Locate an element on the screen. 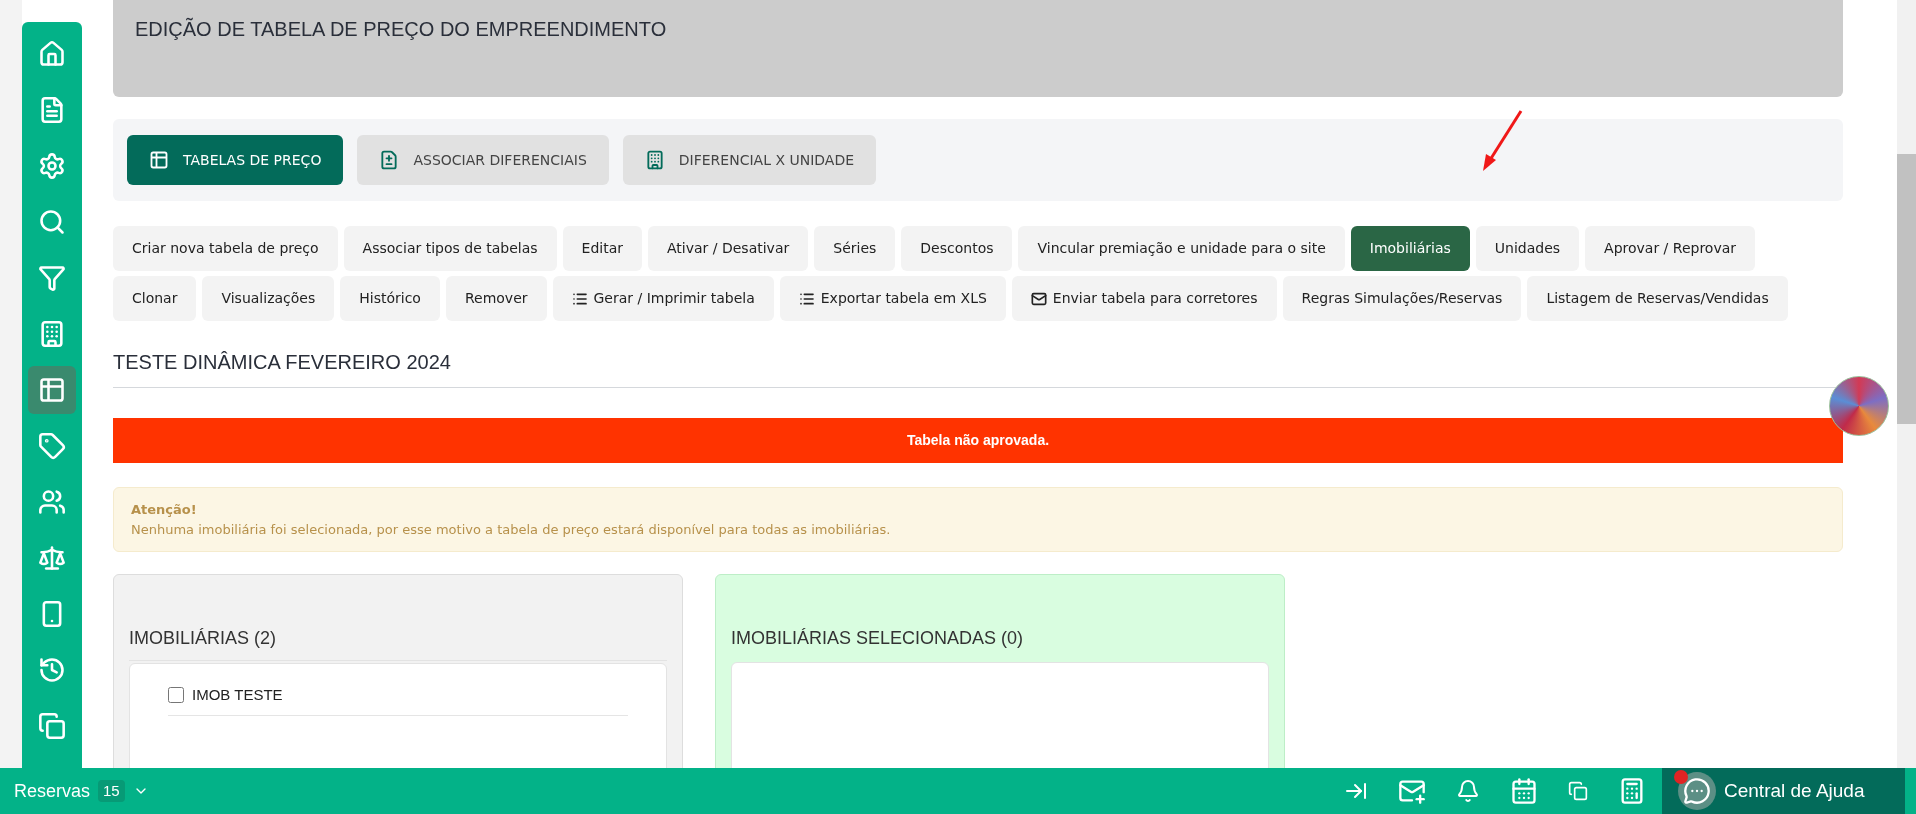 The width and height of the screenshot is (1916, 814). action-button: Exportar tabela em XLS is located at coordinates (892, 298).